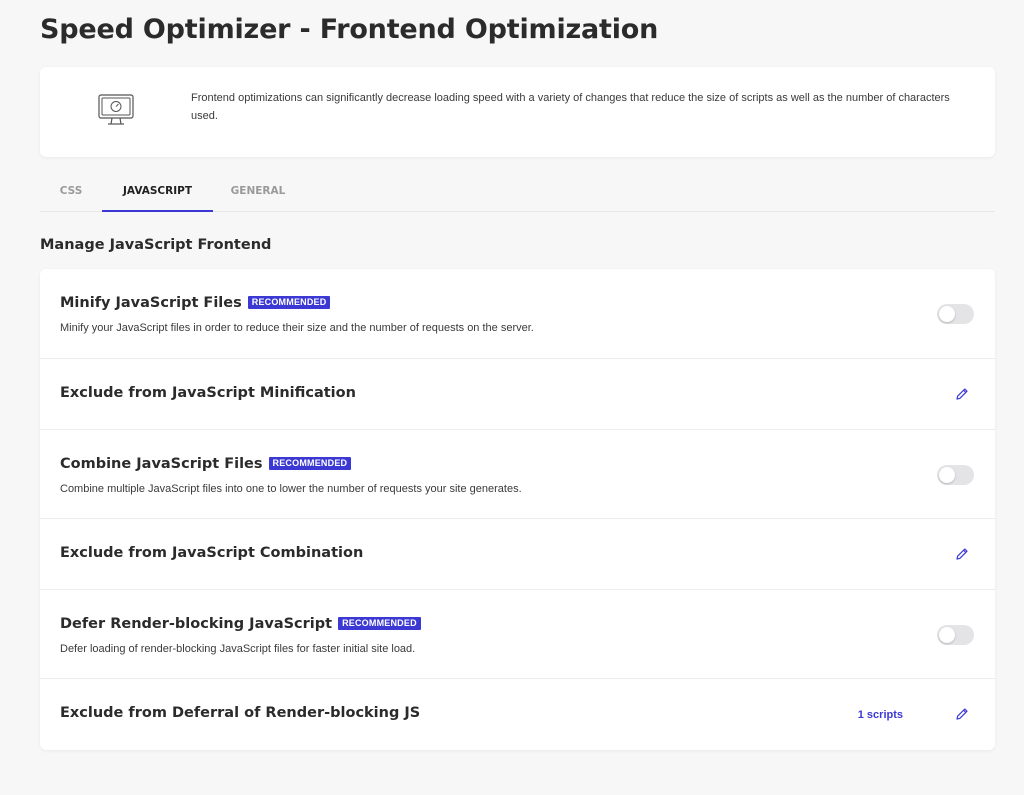 The height and width of the screenshot is (795, 1024). I want to click on monitor-speed-icon, so click(116, 109).